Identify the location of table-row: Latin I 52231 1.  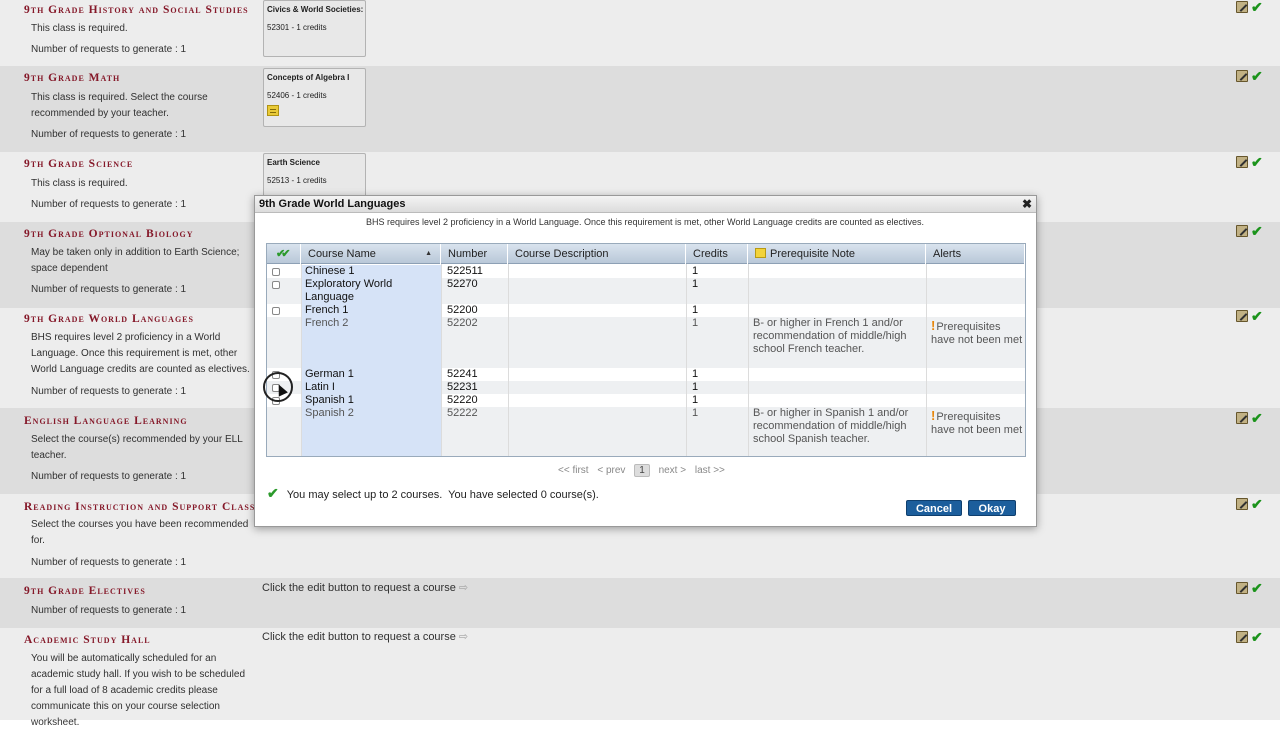
(646, 387).